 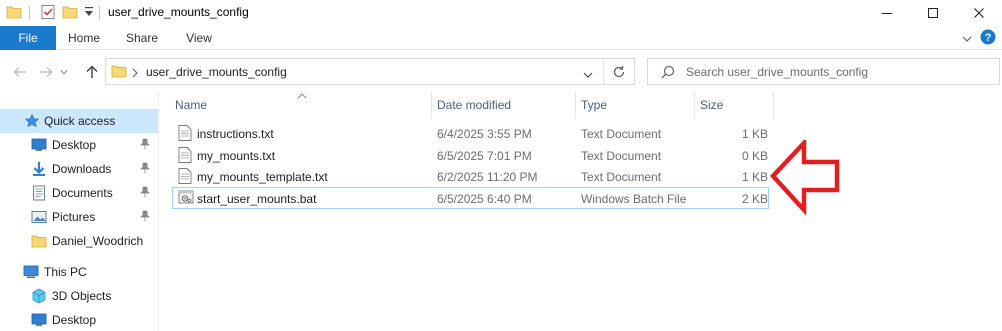 I want to click on file-name: my_mounts_template.txt, so click(x=262, y=177).